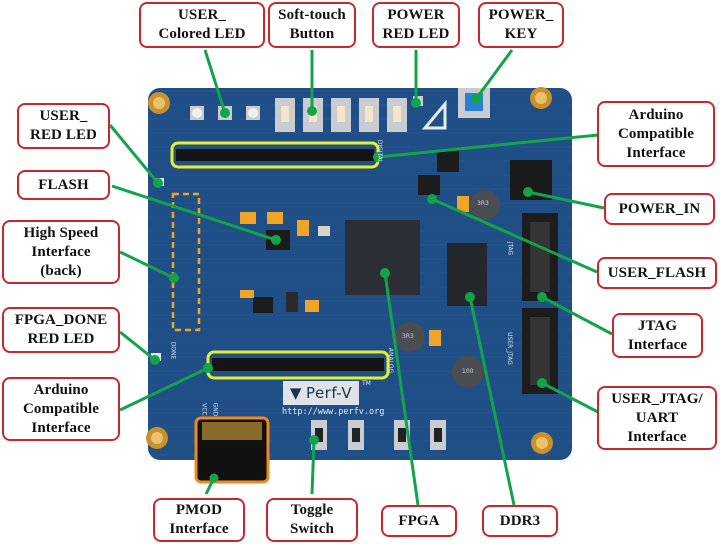 The width and height of the screenshot is (720, 544). Describe the element at coordinates (295, 393) in the screenshot. I see `brand-v-icon: ▼` at that location.